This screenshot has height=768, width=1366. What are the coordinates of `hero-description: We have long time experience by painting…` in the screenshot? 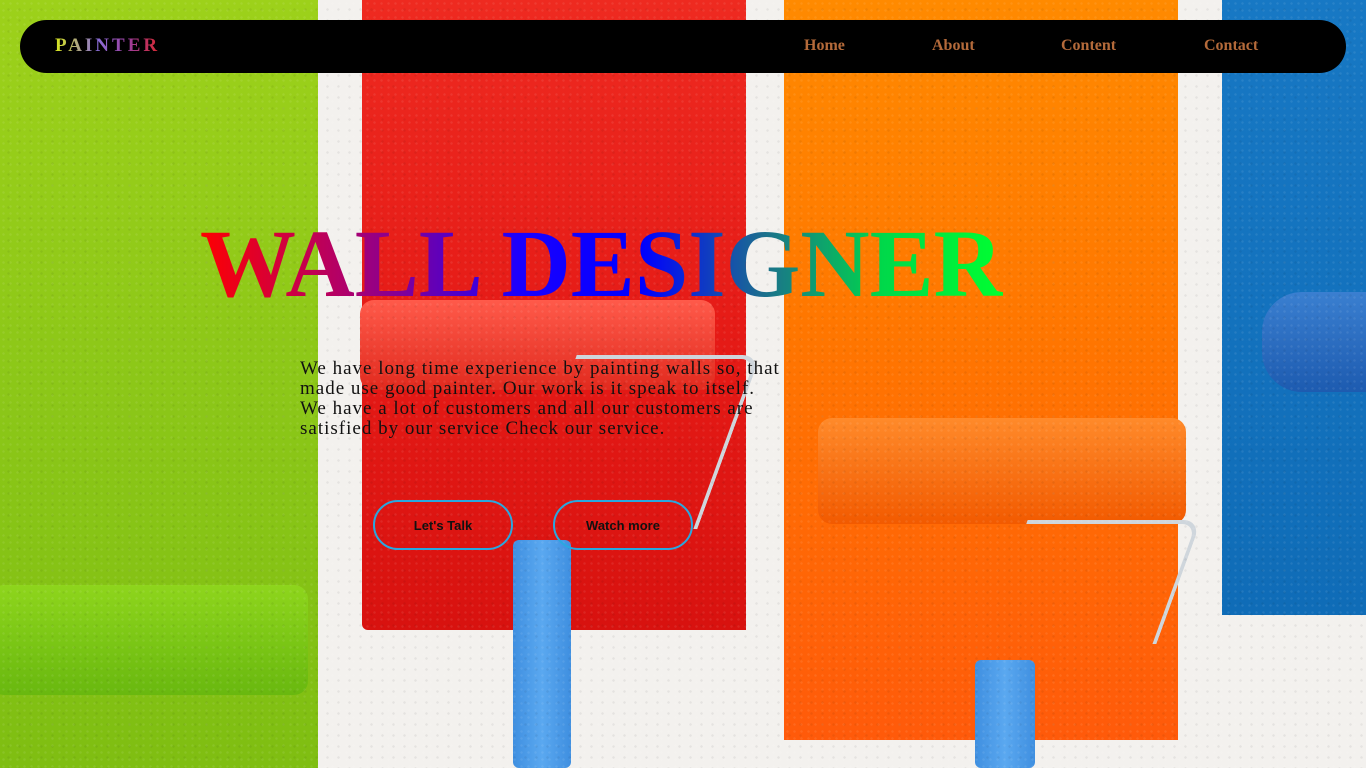 It's located at (540, 398).